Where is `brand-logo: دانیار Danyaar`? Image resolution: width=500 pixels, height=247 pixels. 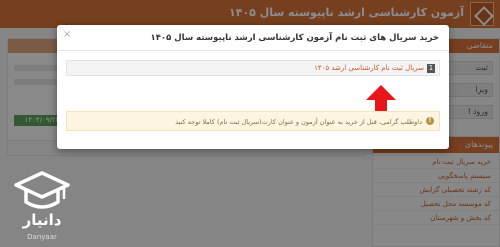
brand-logo: دانیار Danyaar is located at coordinates (42, 206).